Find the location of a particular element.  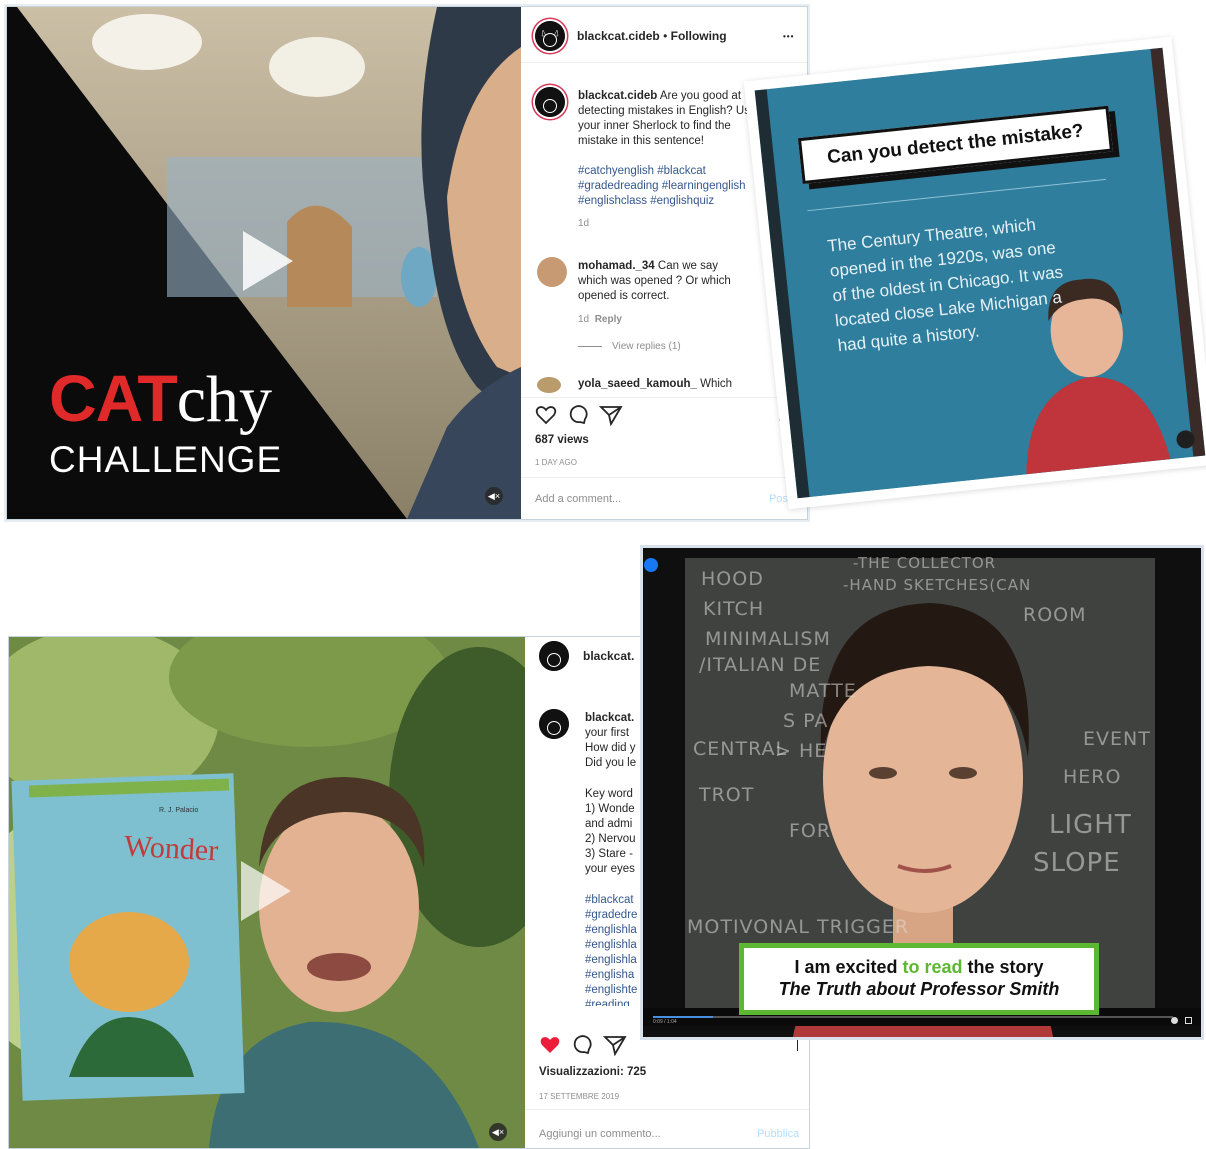

following-button: Following is located at coordinates (699, 36).